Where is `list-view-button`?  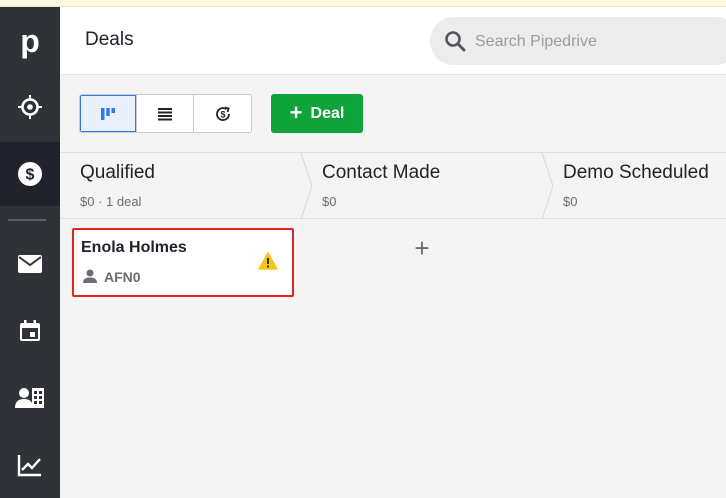 list-view-button is located at coordinates (165, 113).